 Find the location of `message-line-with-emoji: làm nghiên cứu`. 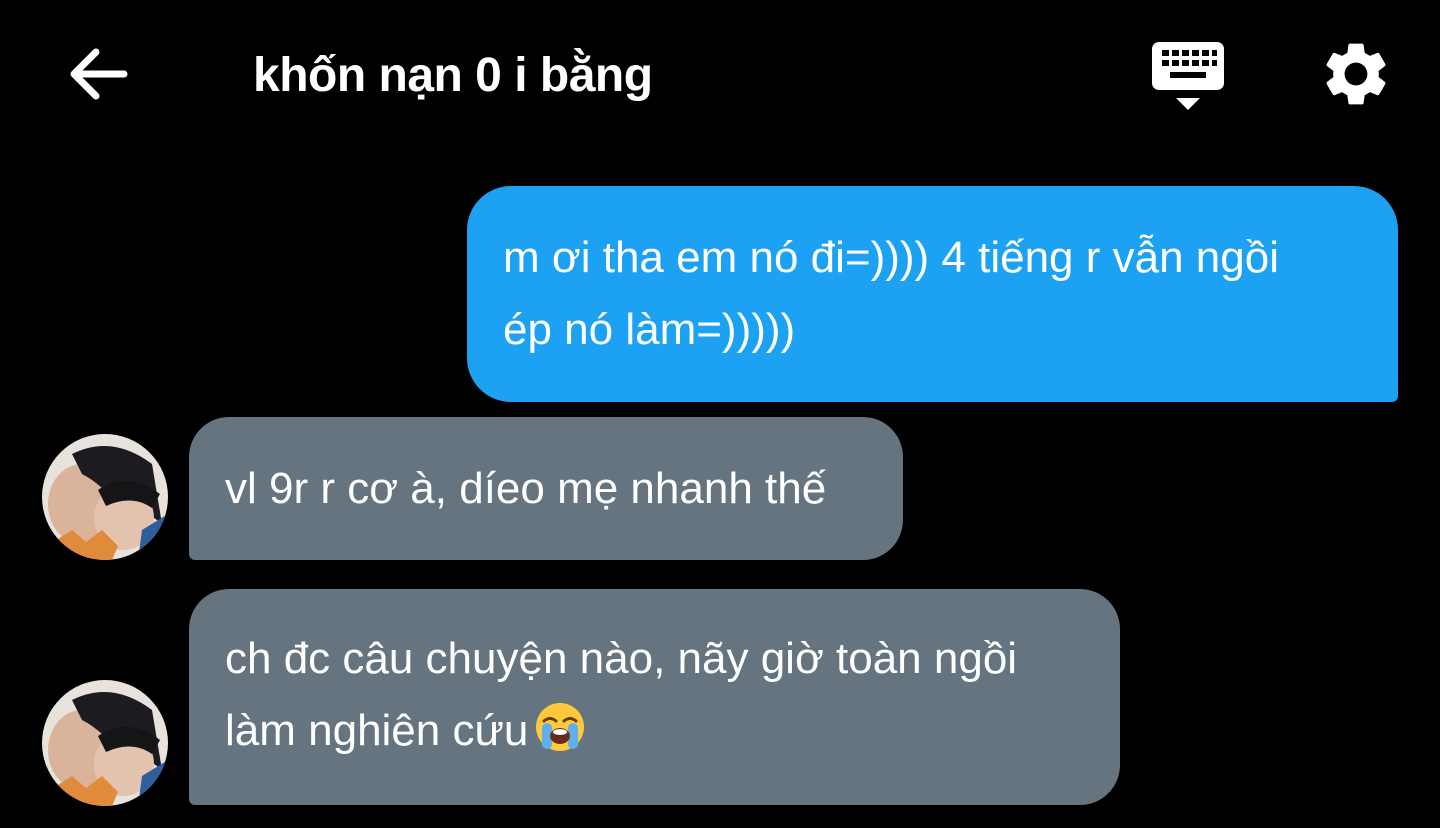

message-line-with-emoji: làm nghiên cứu is located at coordinates (654, 731).